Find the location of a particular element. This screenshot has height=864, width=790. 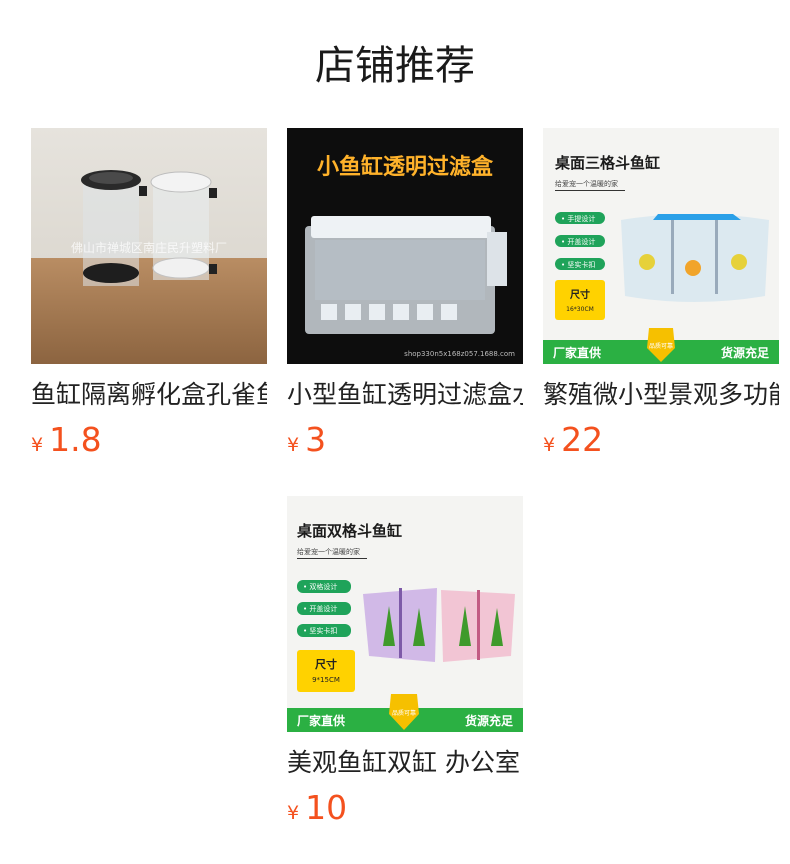

price-value: 10 is located at coordinates (326, 807).